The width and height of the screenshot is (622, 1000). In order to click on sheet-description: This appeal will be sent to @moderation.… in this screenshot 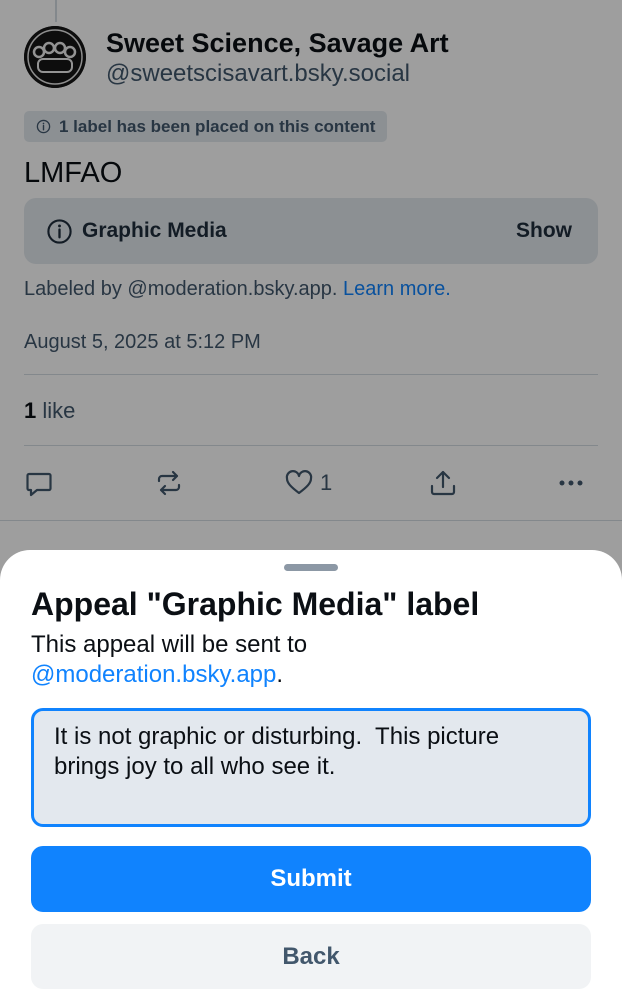, I will do `click(311, 660)`.